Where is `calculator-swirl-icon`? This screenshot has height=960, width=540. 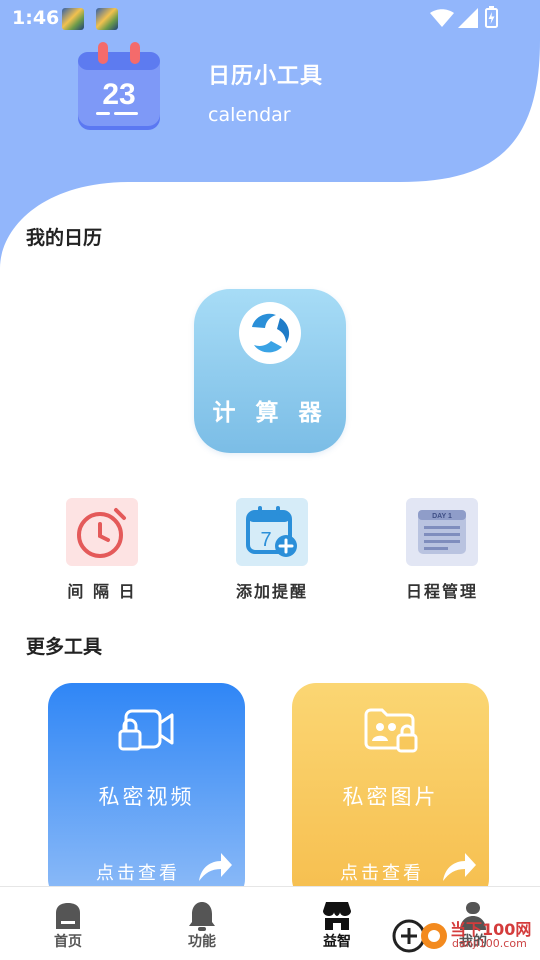 calculator-swirl-icon is located at coordinates (270, 333).